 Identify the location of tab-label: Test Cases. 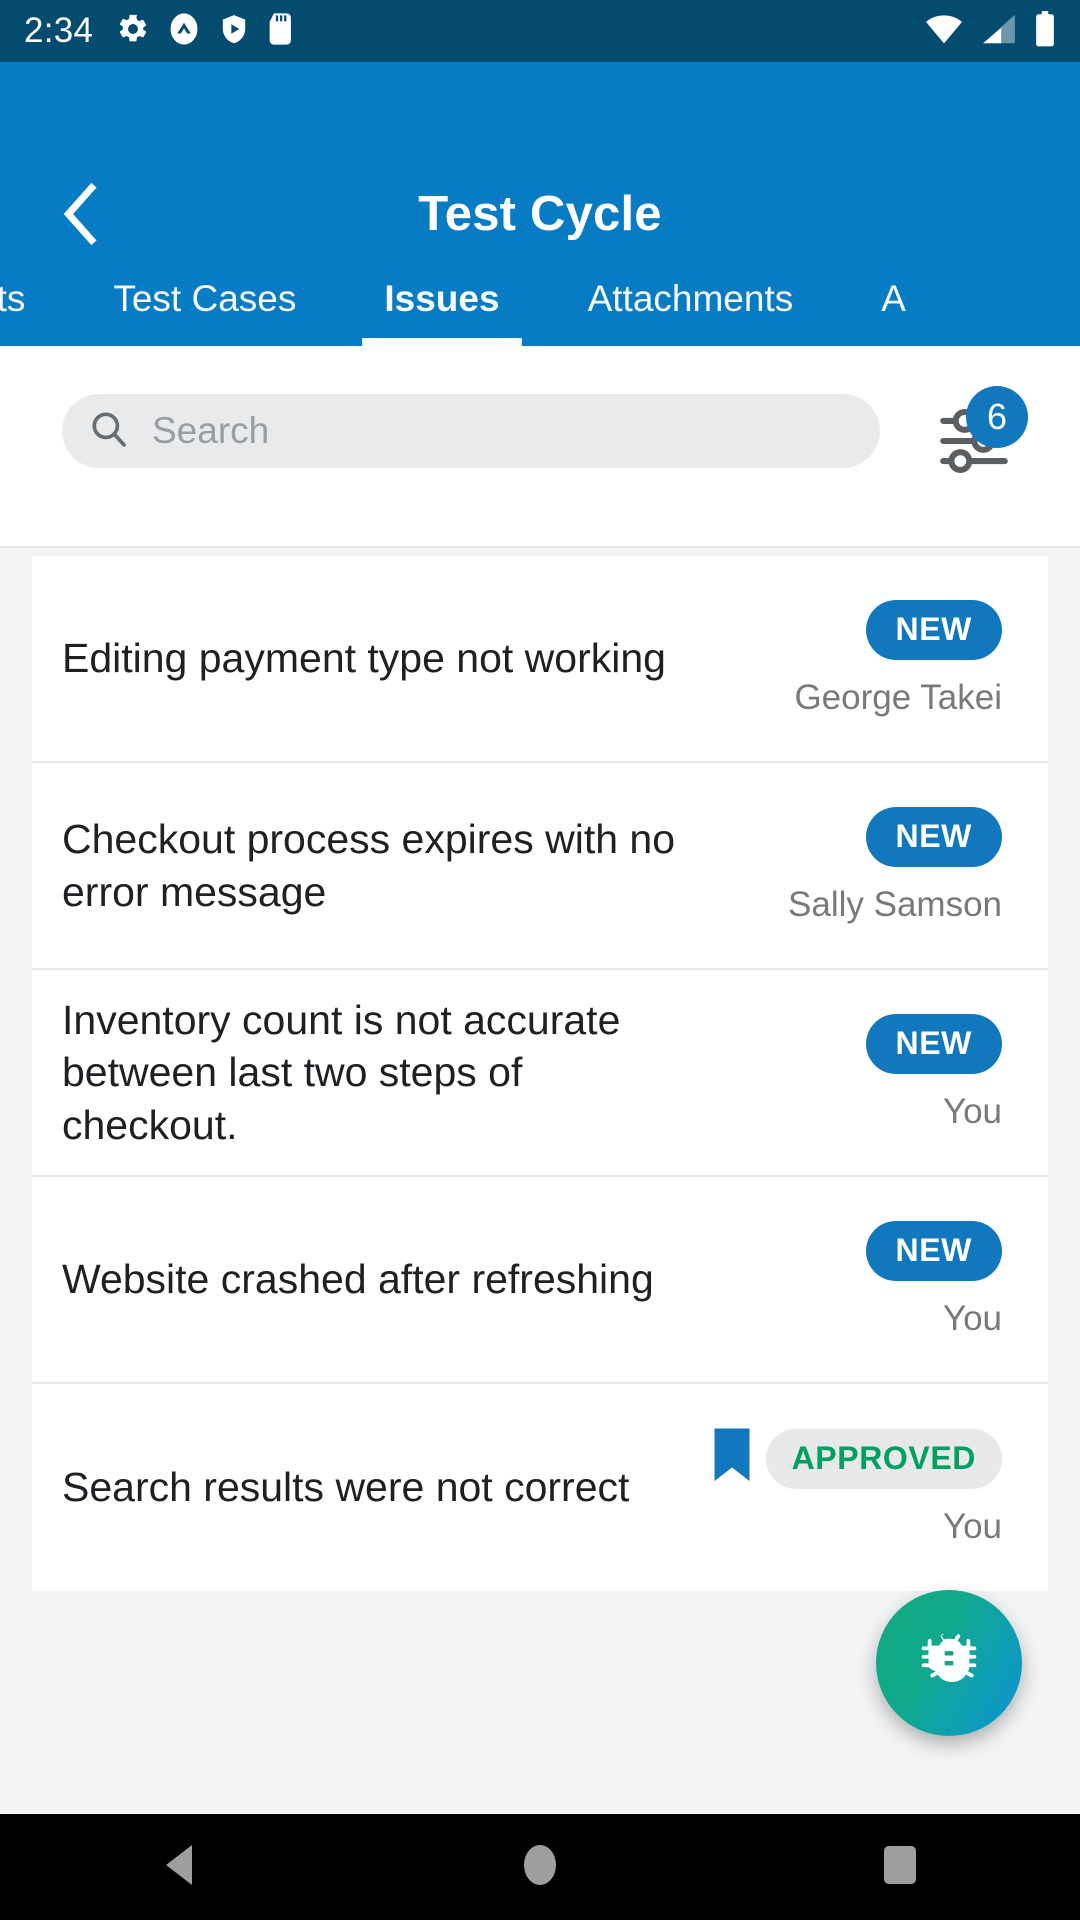
(205, 298).